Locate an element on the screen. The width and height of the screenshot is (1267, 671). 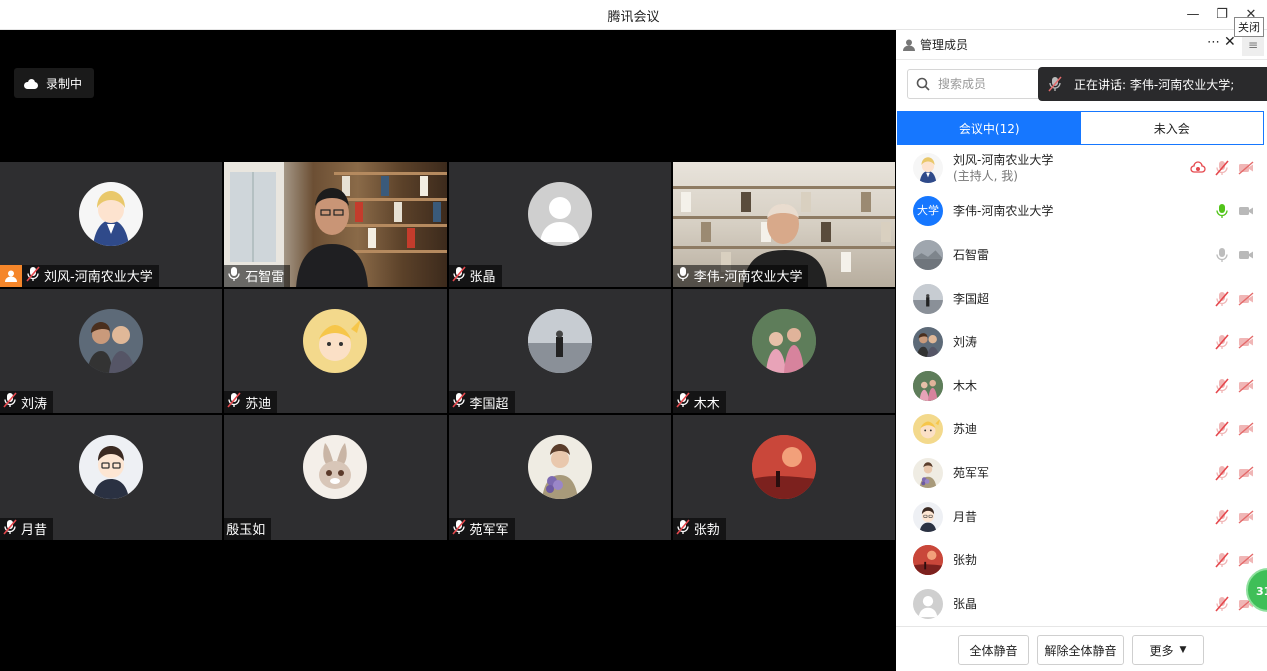
tab-not-joined: 未入会 is located at coordinates (1171, 128).